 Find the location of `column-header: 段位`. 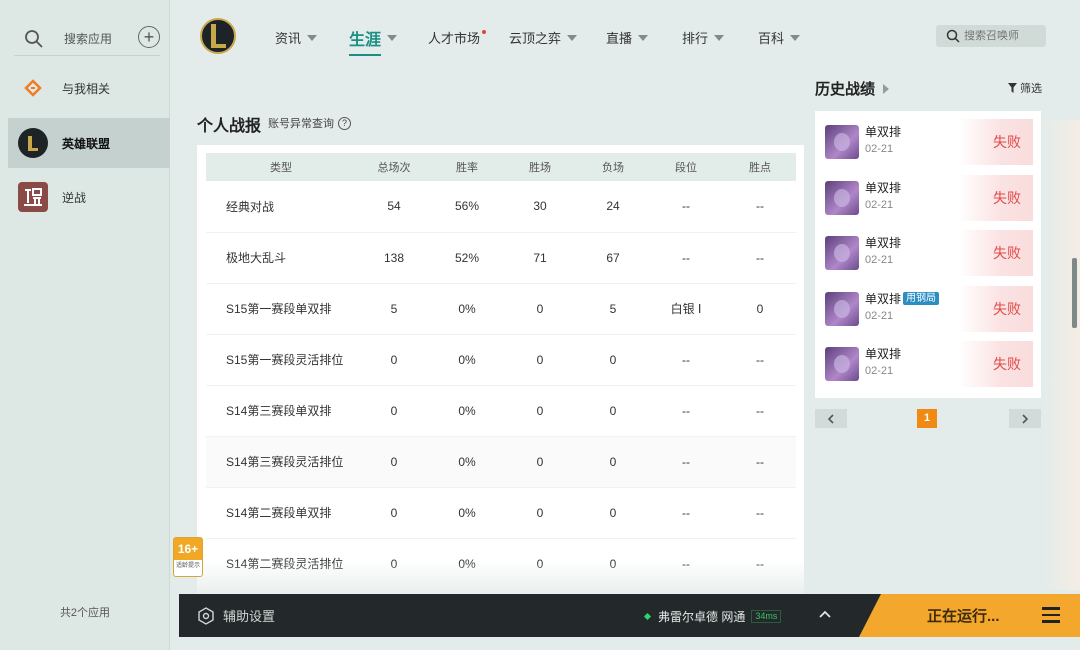

column-header: 段位 is located at coordinates (686, 168).